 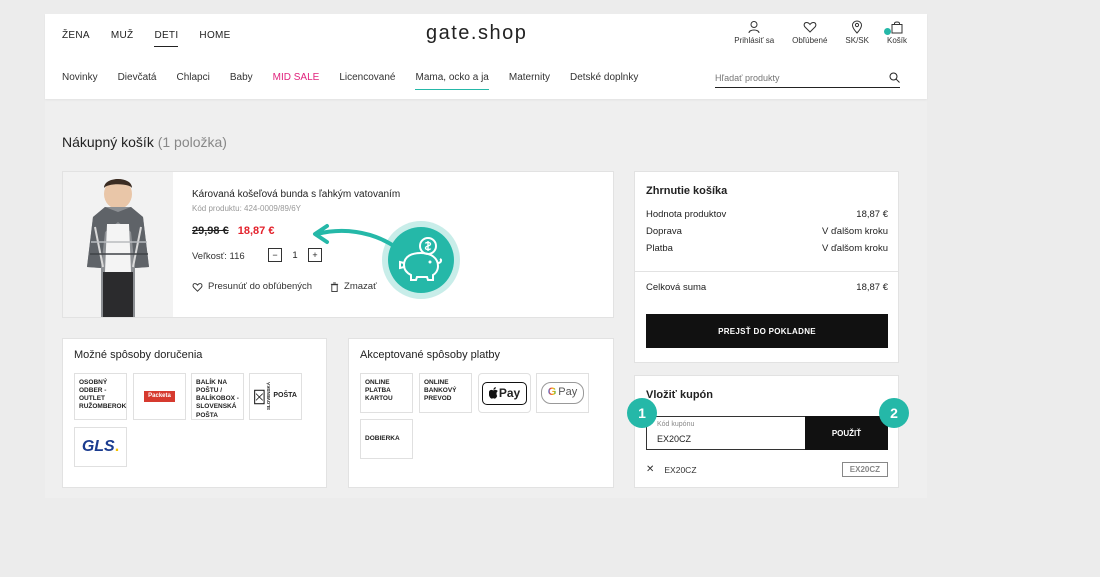 I want to click on favorites-label: Obľúbené, so click(x=810, y=40).